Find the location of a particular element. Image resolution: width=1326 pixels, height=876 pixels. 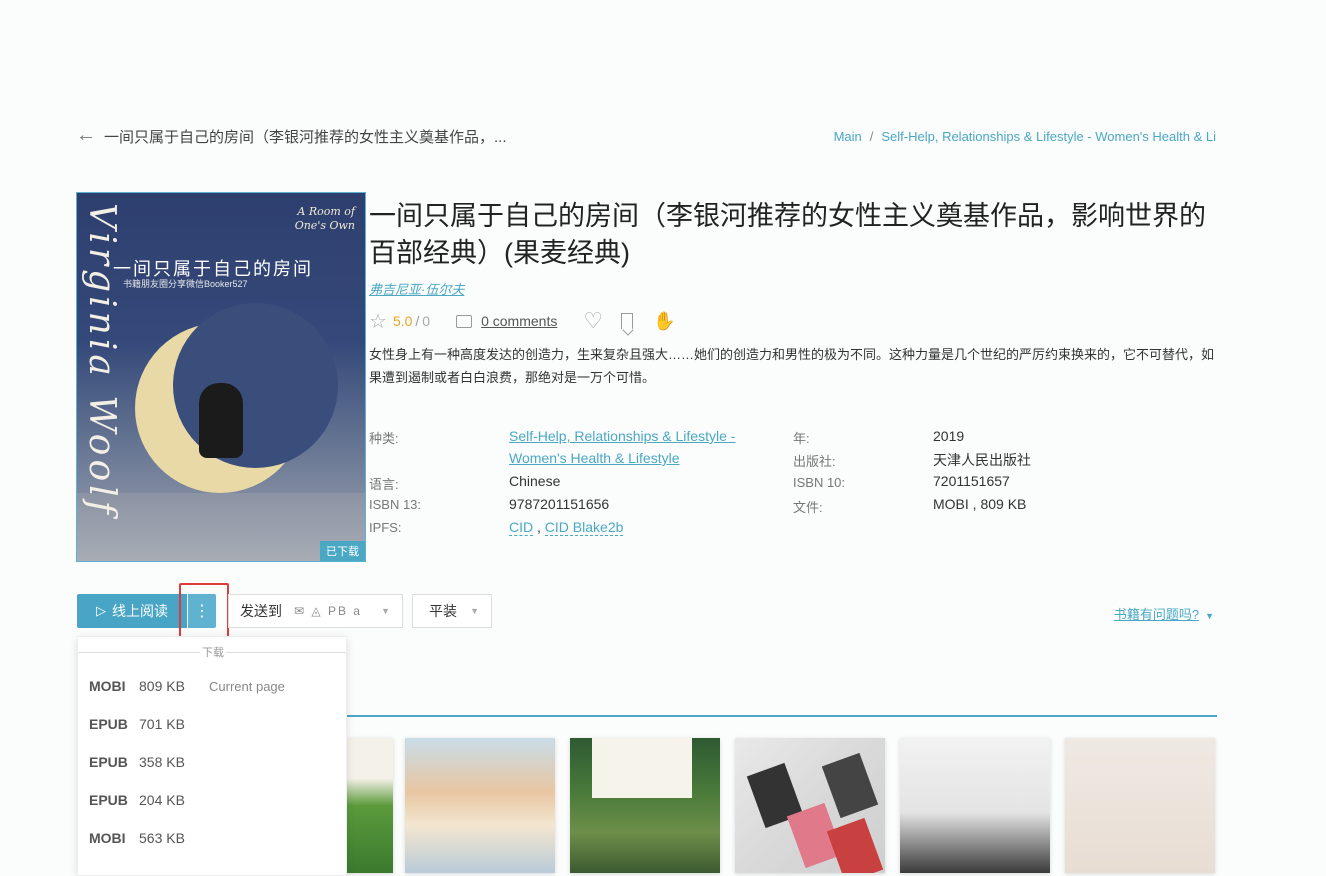

download-size: 204 KB is located at coordinates (162, 800).